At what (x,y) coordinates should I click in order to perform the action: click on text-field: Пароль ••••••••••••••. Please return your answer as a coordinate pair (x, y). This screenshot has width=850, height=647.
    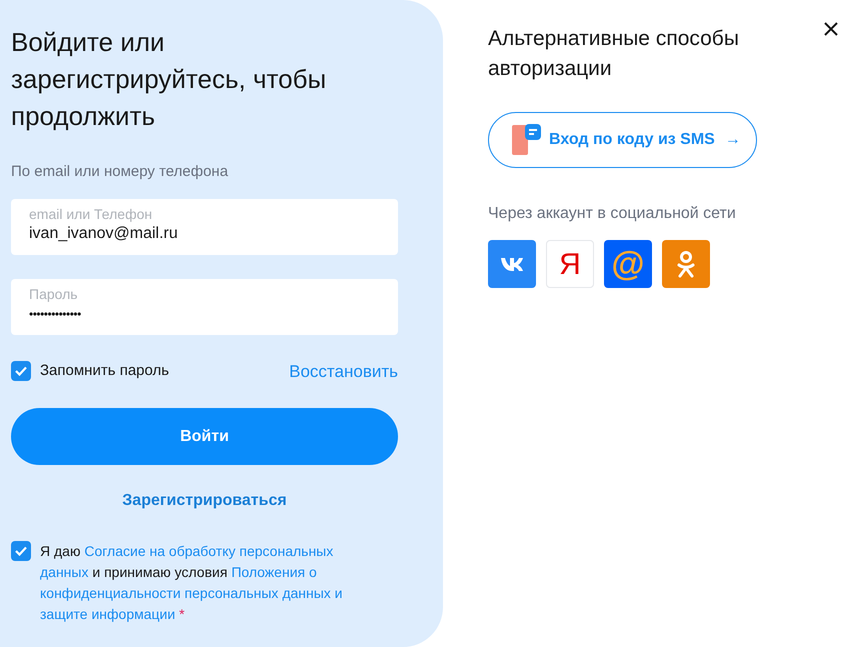
    Looking at the image, I should click on (204, 306).